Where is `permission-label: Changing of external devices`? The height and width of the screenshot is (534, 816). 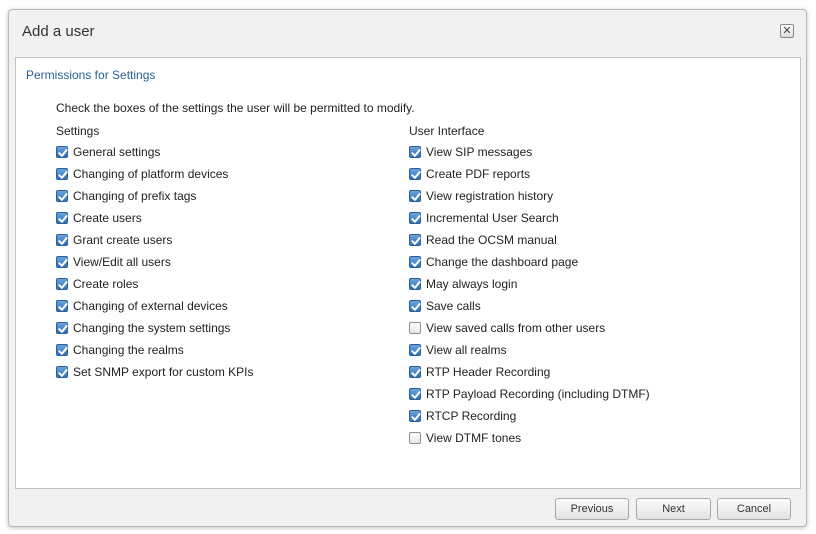 permission-label: Changing of external devices is located at coordinates (150, 306).